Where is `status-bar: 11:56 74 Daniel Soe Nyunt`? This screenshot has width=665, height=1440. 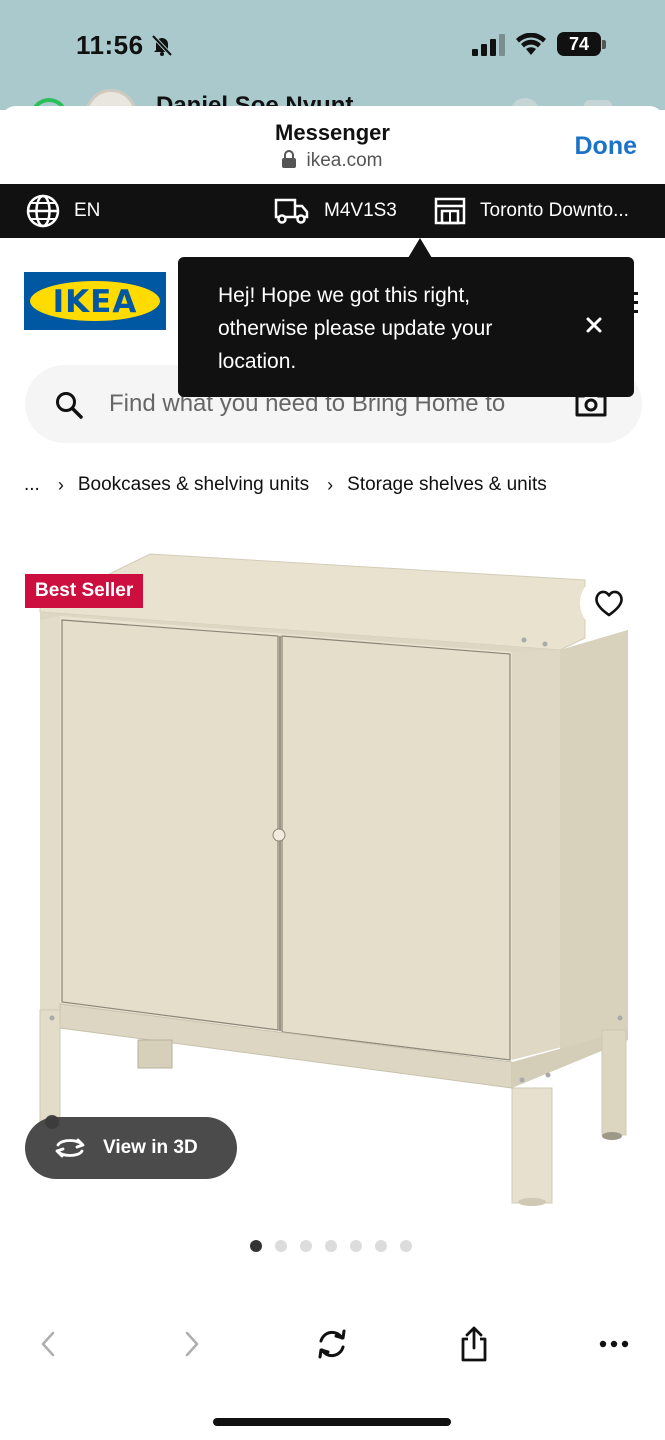
status-bar: 11:56 74 Daniel Soe Nyunt is located at coordinates (332, 57).